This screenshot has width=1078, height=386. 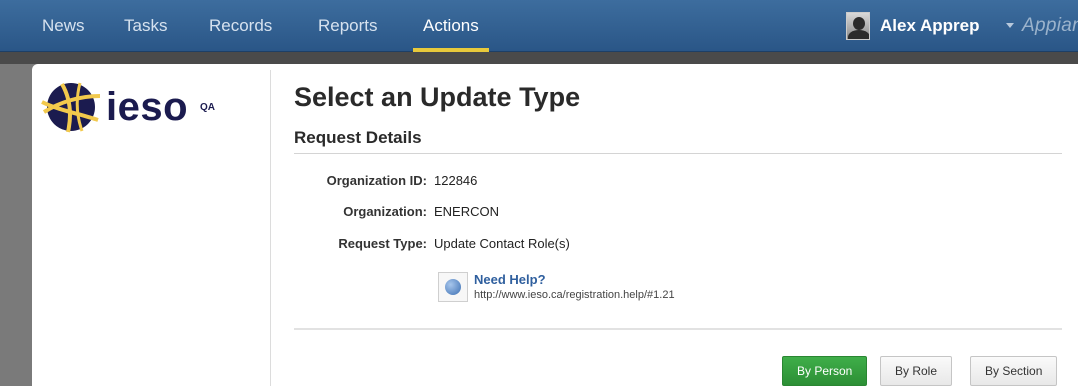 I want to click on environment-badge: QA, so click(x=207, y=107).